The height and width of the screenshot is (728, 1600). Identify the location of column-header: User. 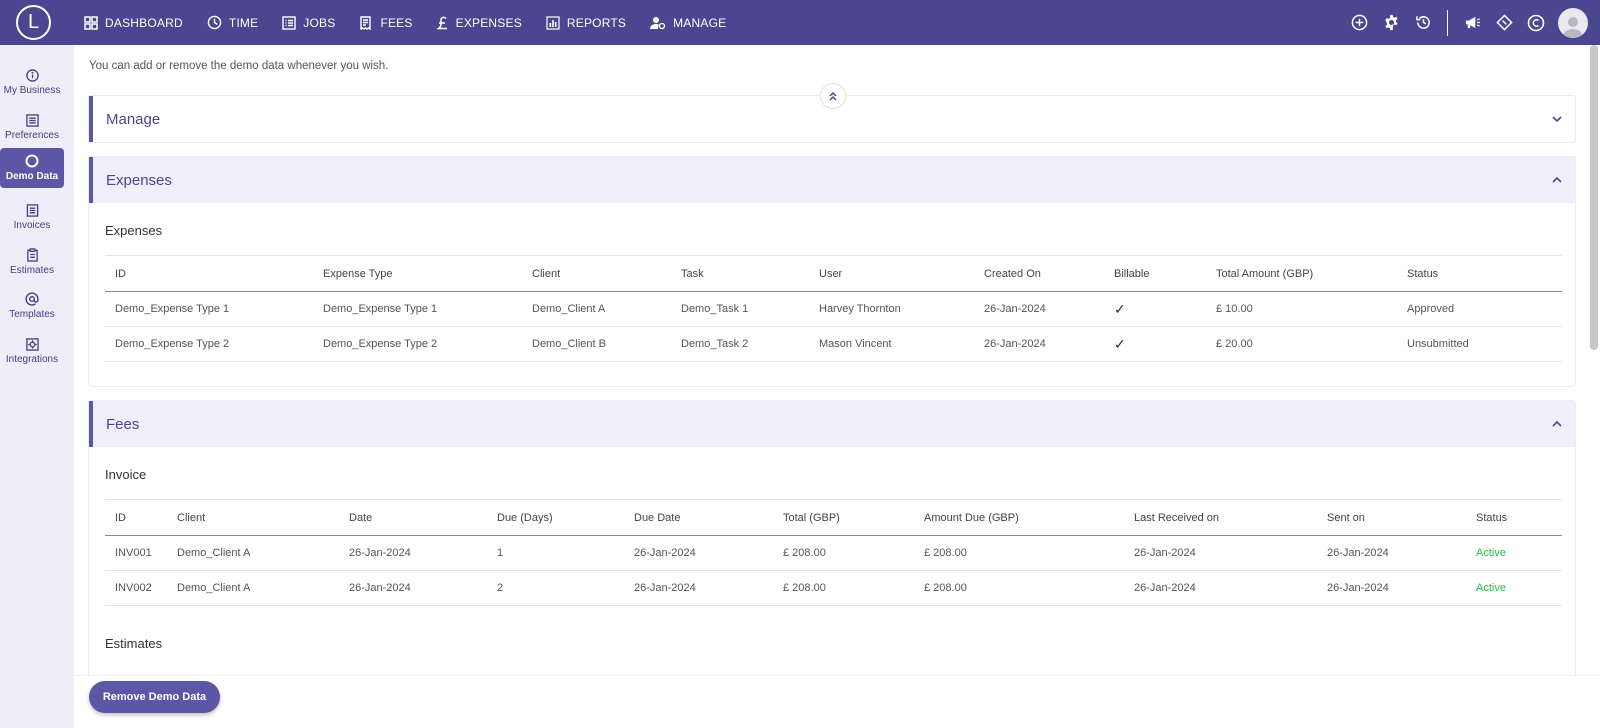
(891, 273).